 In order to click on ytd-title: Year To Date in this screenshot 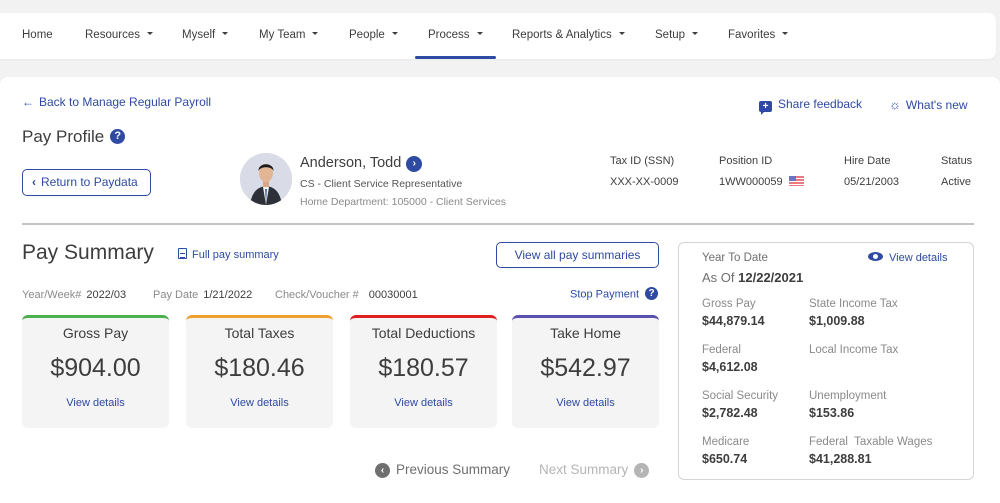, I will do `click(735, 258)`.